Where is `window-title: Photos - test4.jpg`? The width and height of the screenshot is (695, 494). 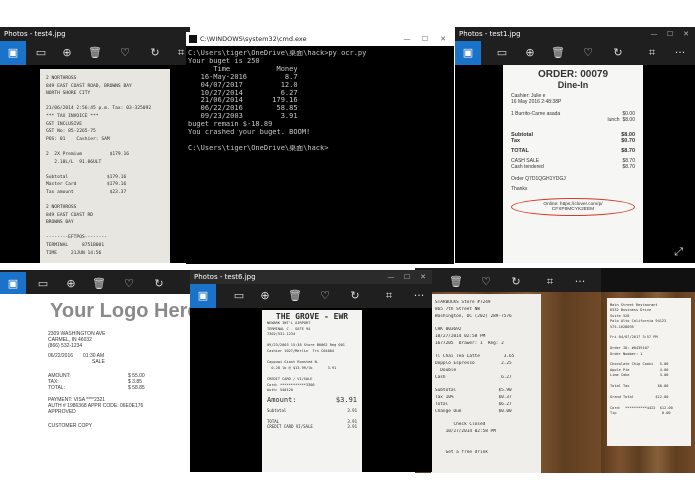 window-title: Photos - test4.jpg is located at coordinates (95, 34).